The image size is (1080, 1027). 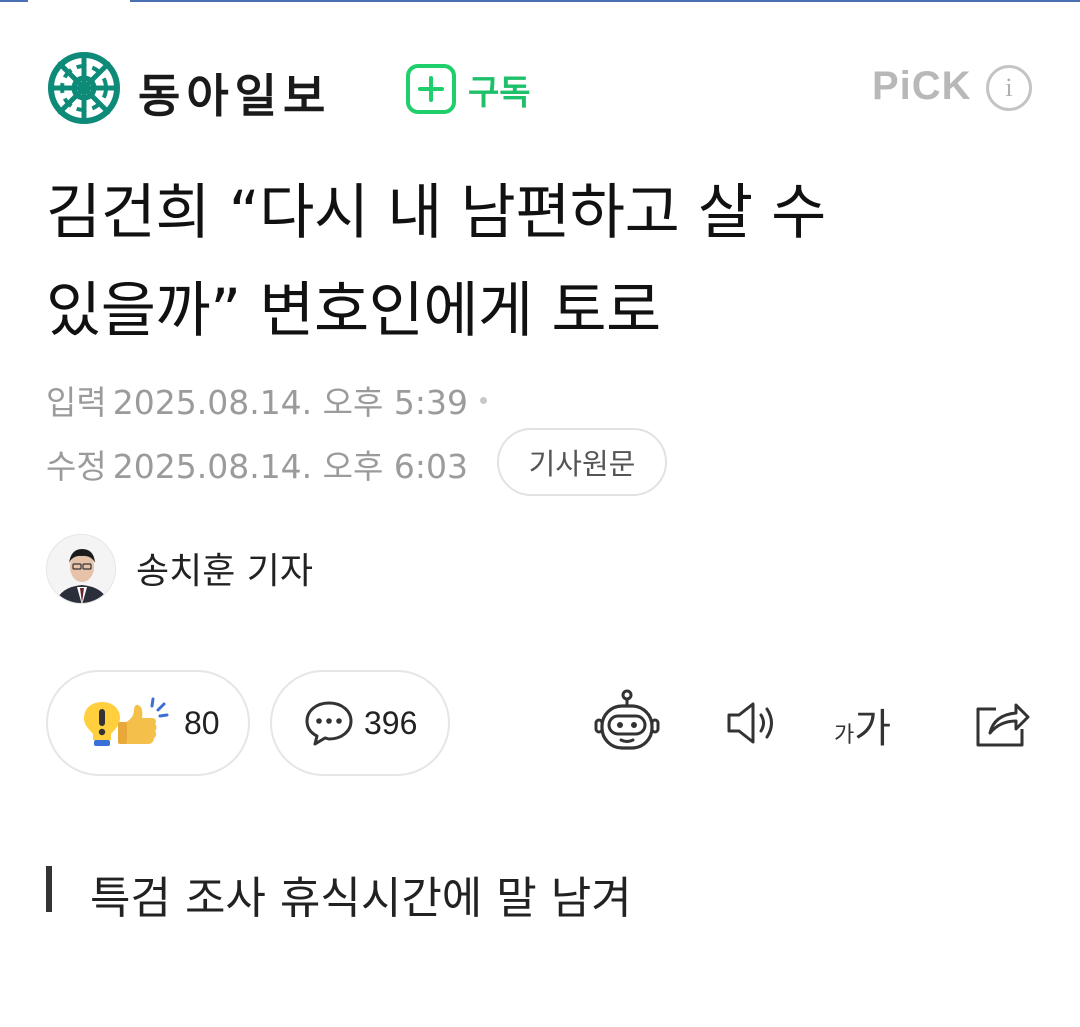 What do you see at coordinates (605, 1) in the screenshot?
I see `top-indicator` at bounding box center [605, 1].